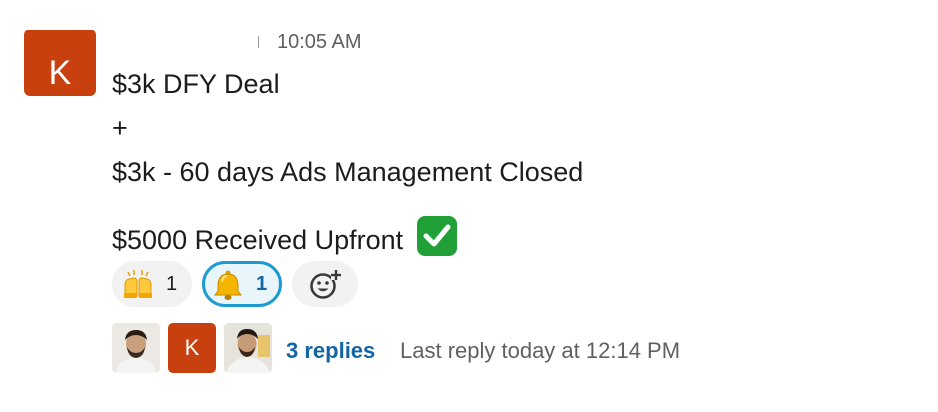 The image size is (938, 412). Describe the element at coordinates (138, 284) in the screenshot. I see `raised-hands-icon` at that location.